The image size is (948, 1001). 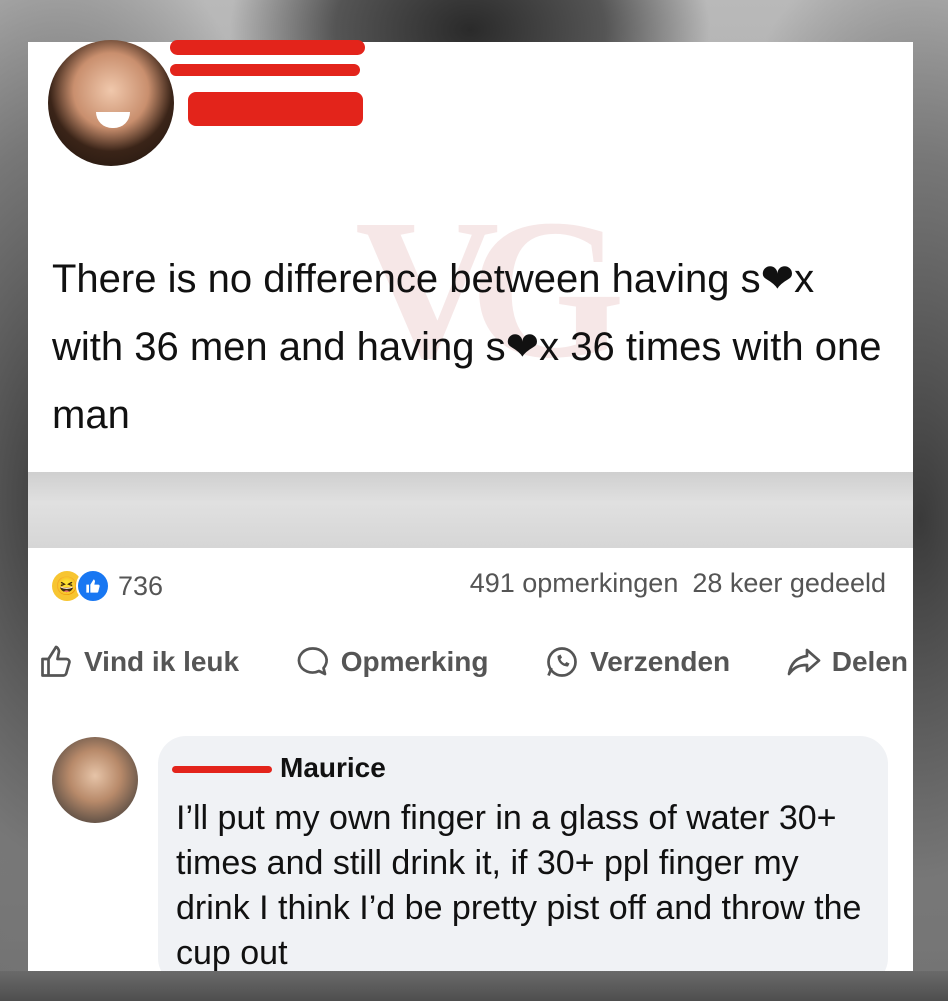 What do you see at coordinates (222, 769) in the screenshot?
I see `redacted-commenter-first-name` at bounding box center [222, 769].